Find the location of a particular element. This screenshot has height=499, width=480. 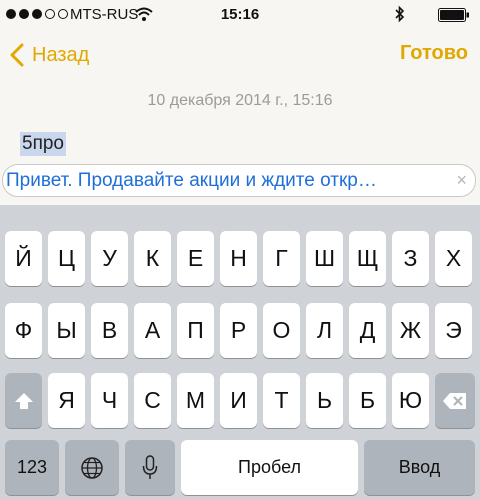

bluetooth-icon is located at coordinates (400, 16).